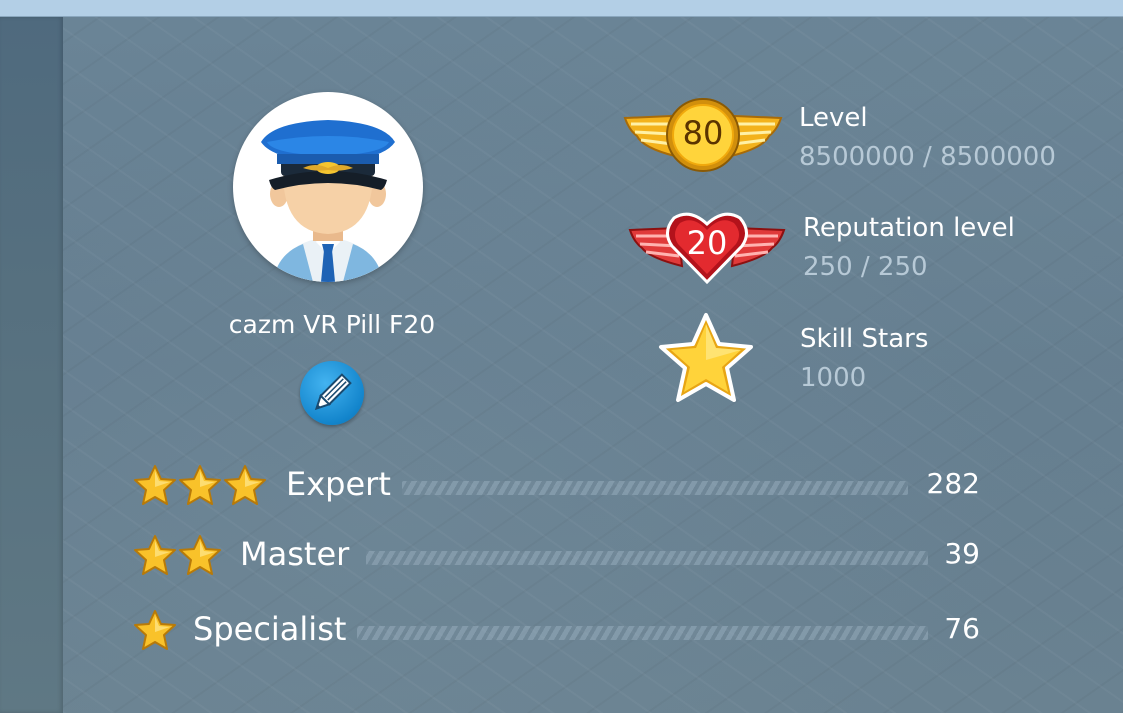 Image resolution: width=1123 pixels, height=713 pixels. I want to click on top-bar, so click(561, 8).